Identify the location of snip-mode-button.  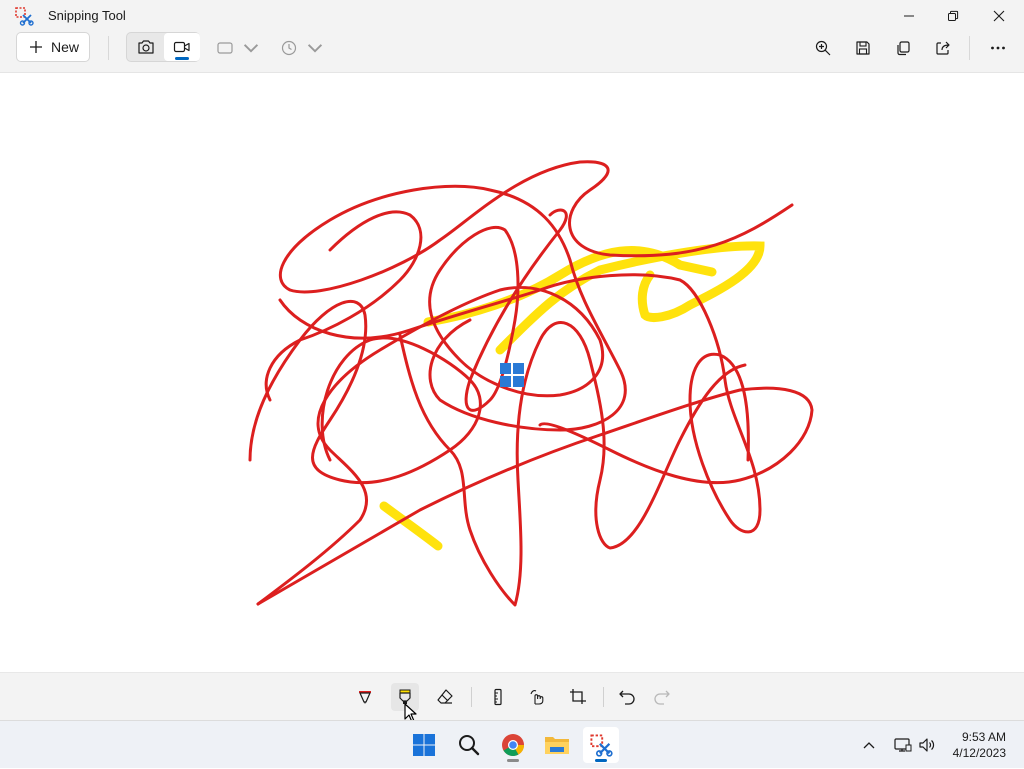
(146, 47).